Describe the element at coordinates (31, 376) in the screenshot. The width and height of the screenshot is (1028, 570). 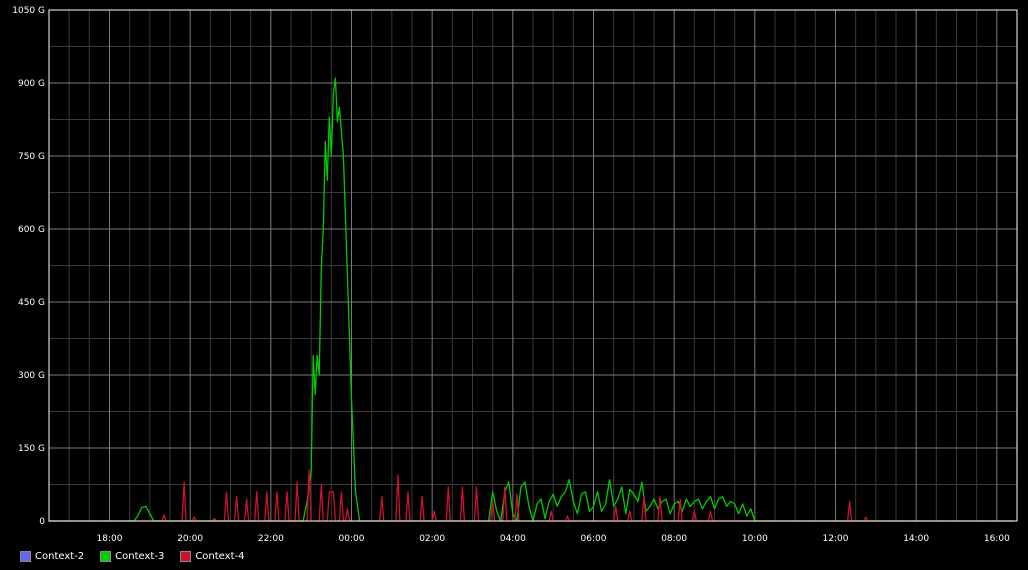
I see `y-tick-label: 300 G` at that location.